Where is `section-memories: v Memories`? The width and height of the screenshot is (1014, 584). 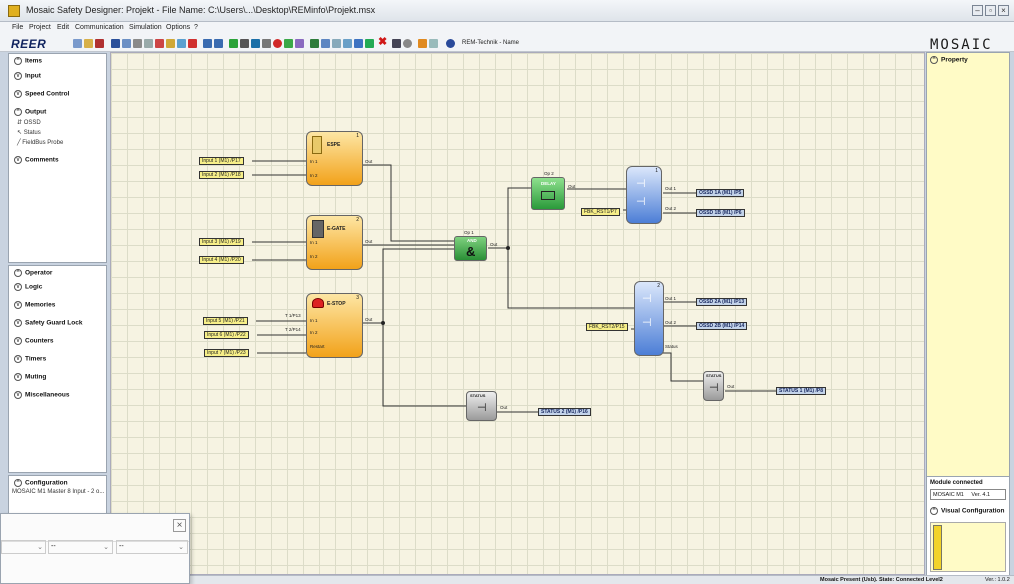
section-memories: v Memories is located at coordinates (34, 305).